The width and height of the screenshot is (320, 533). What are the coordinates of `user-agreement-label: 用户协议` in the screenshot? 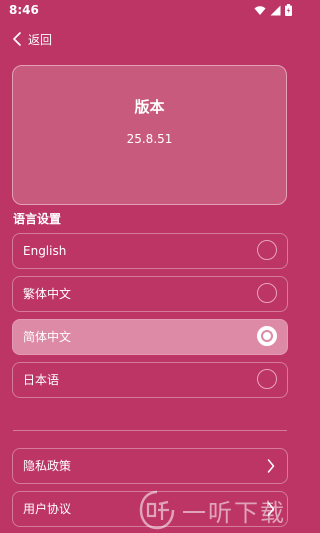 It's located at (47, 509).